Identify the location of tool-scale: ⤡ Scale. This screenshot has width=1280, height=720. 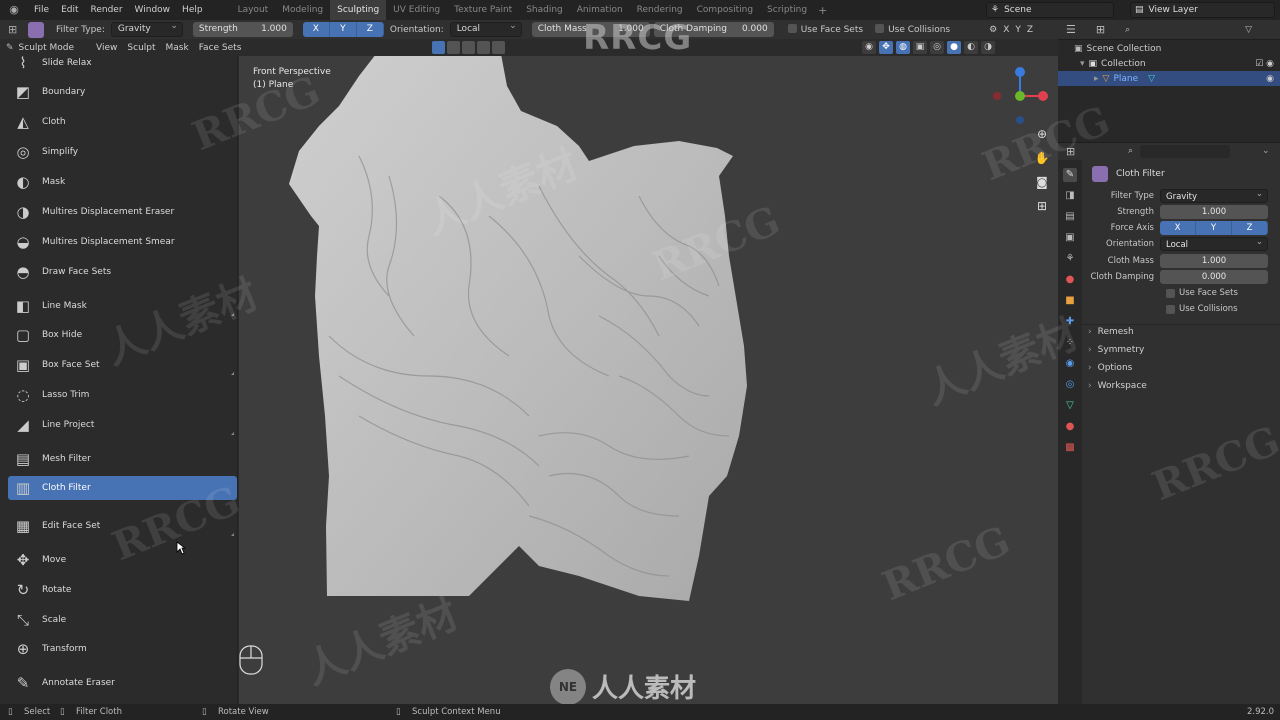
(122, 620).